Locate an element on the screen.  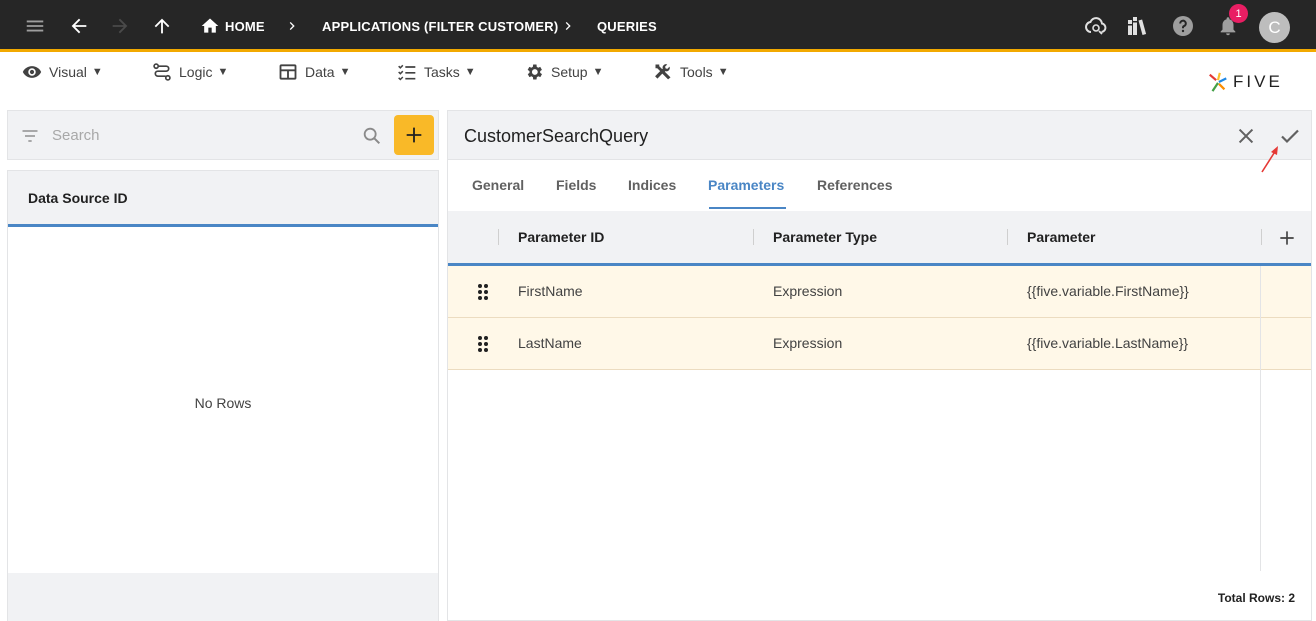
forward-arrow-icon is located at coordinates (120, 26).